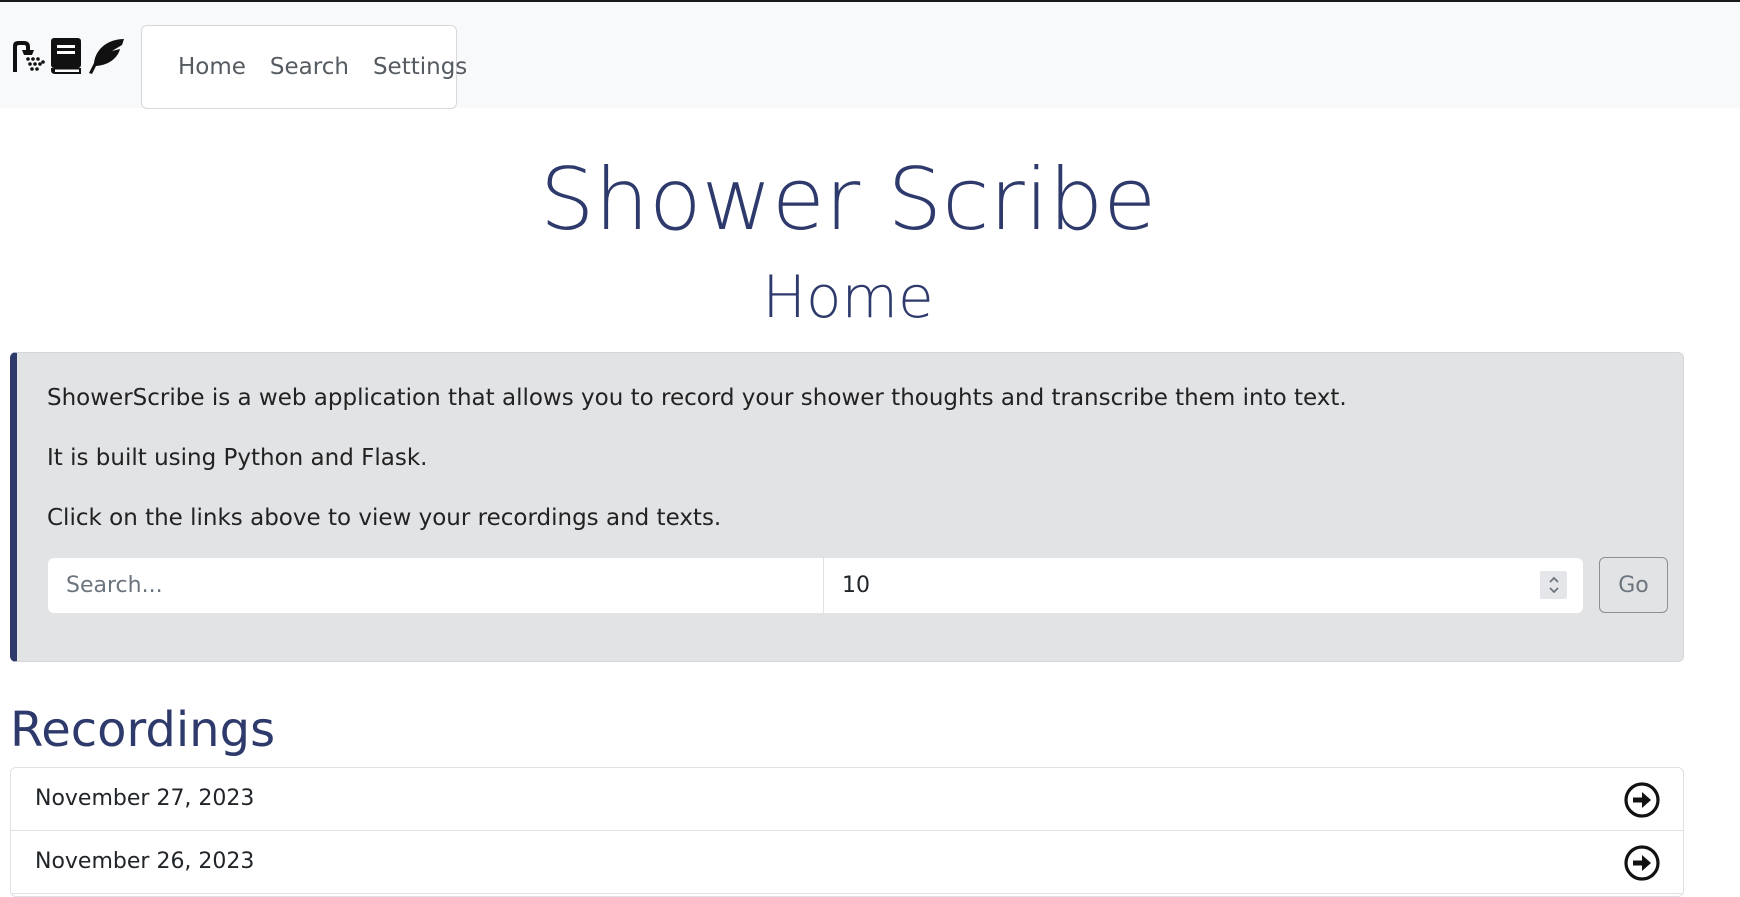 This screenshot has height=897, width=1740. I want to click on search-form: 10 Go, so click(863, 585).